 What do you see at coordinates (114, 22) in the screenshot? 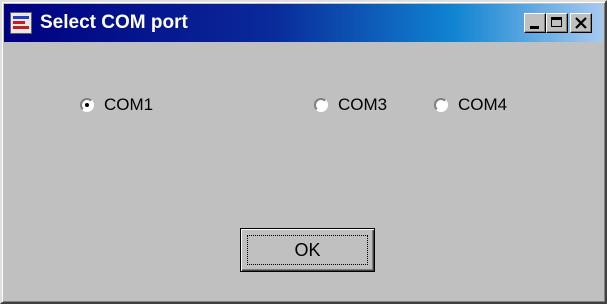
I see `window-title: Select COM port` at bounding box center [114, 22].